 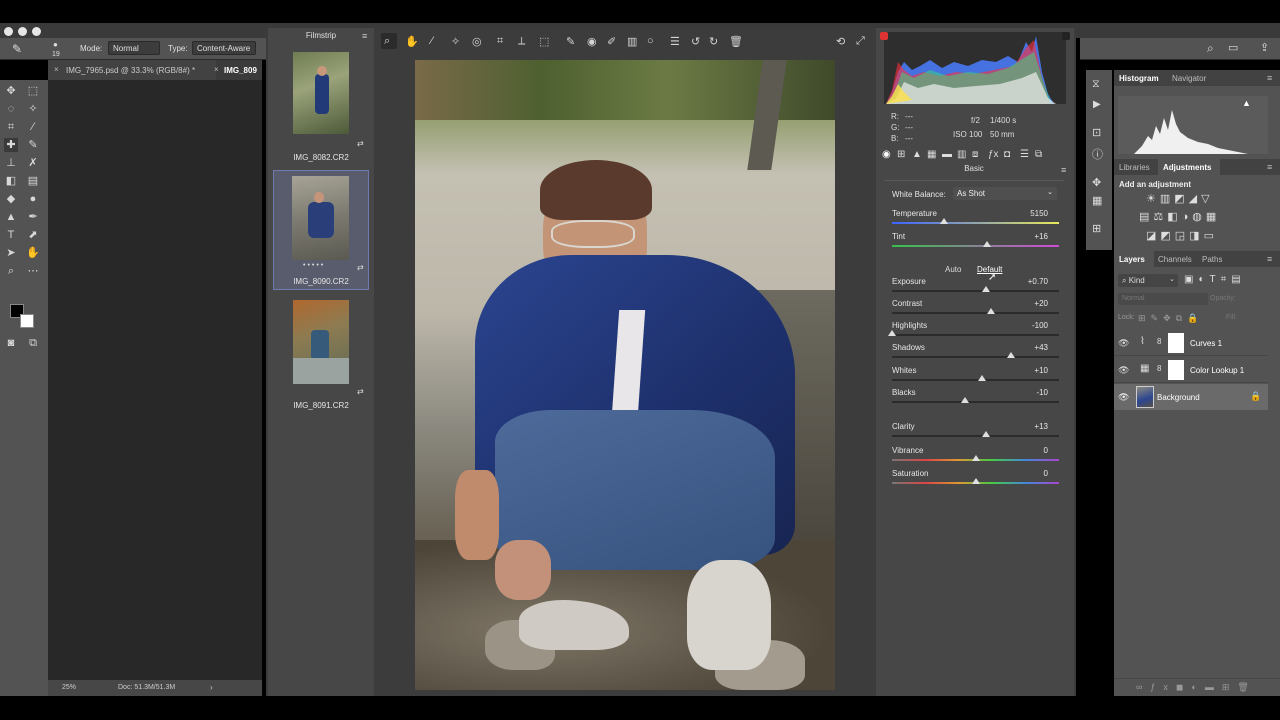 What do you see at coordinates (570, 41) in the screenshot?
I see `spot-removal-icon: ✎` at bounding box center [570, 41].